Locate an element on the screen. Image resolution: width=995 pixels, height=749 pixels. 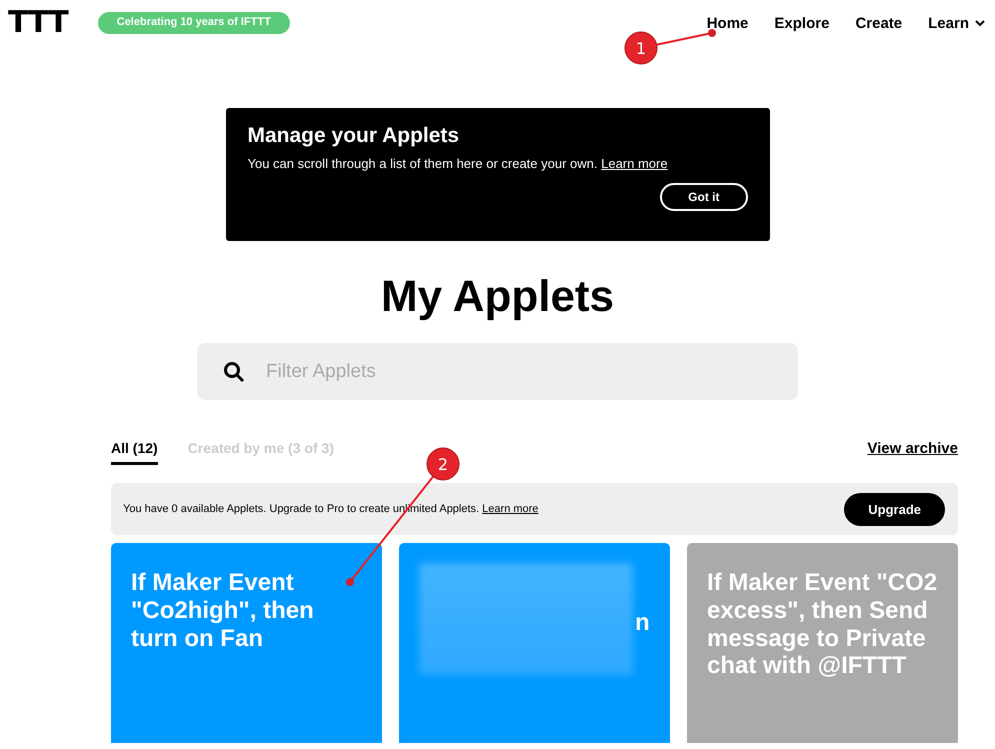
nav-link: Home is located at coordinates (727, 23).